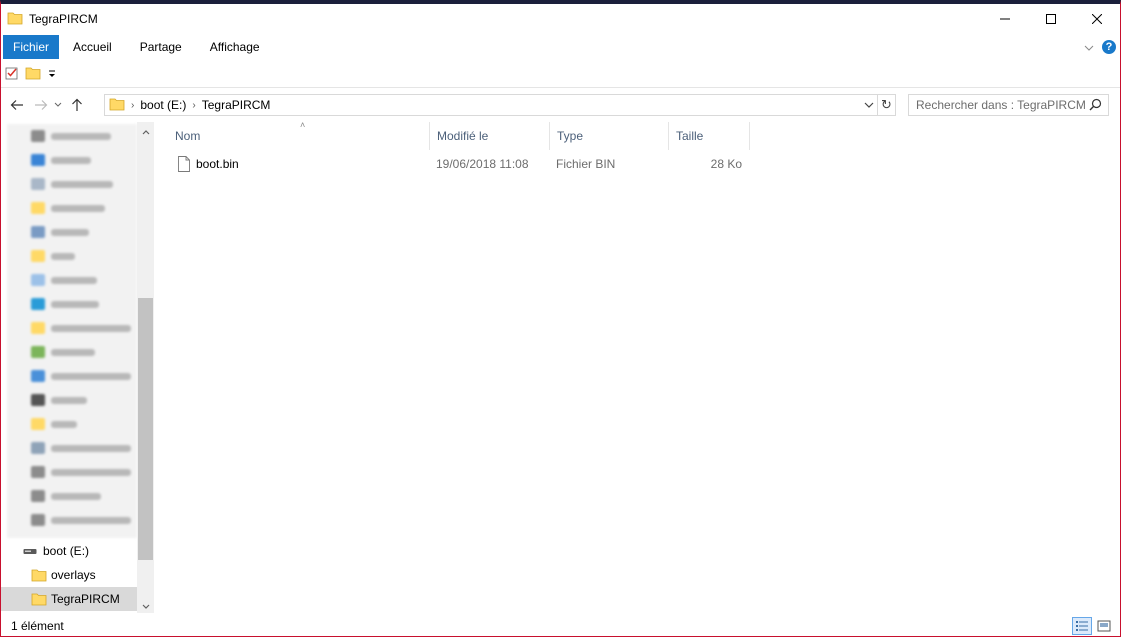  What do you see at coordinates (709, 136) in the screenshot?
I see `column-header-size: Taille` at bounding box center [709, 136].